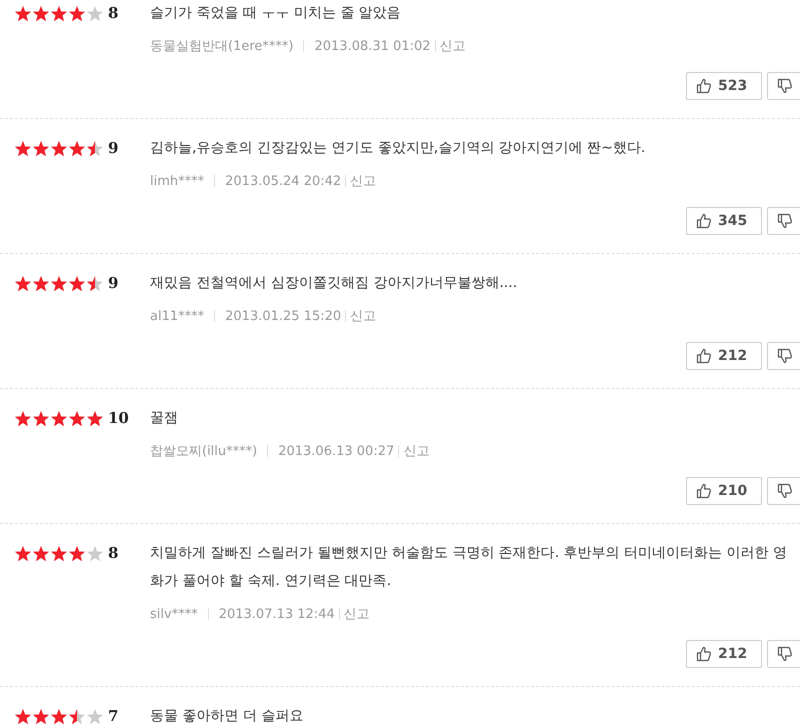 The image size is (800, 728). Describe the element at coordinates (724, 491) in the screenshot. I see `like-button: 210` at that location.